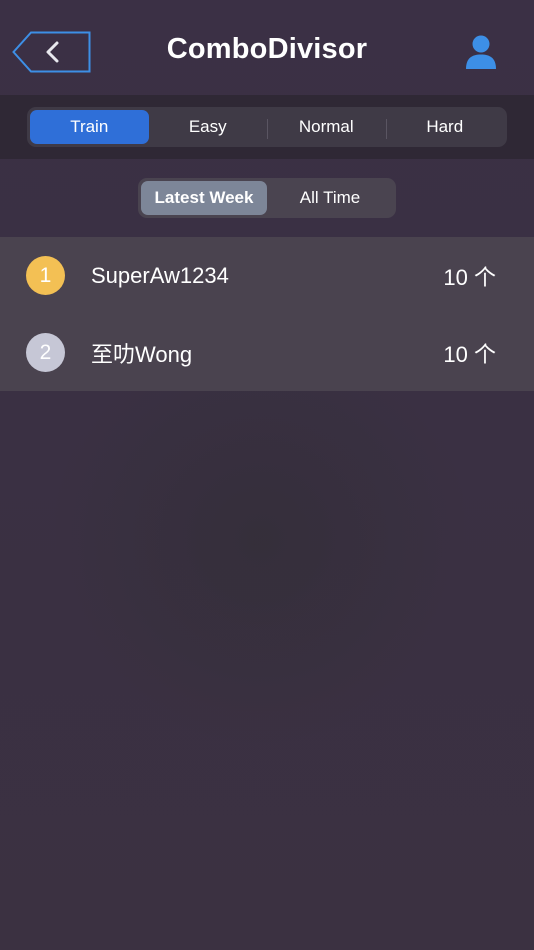 The height and width of the screenshot is (950, 534). I want to click on tab-all-time: All Time, so click(330, 198).